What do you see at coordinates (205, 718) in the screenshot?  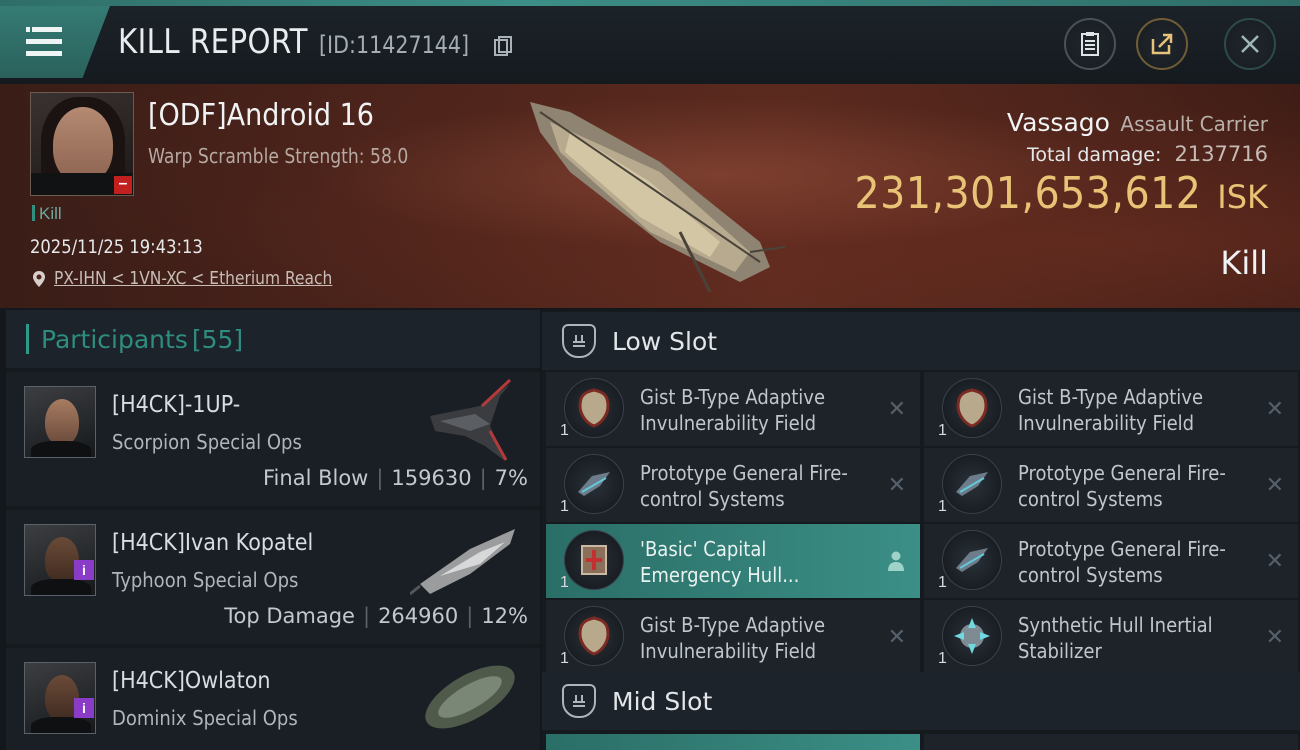 I see `participant-ship: Dominix Special Ops` at bounding box center [205, 718].